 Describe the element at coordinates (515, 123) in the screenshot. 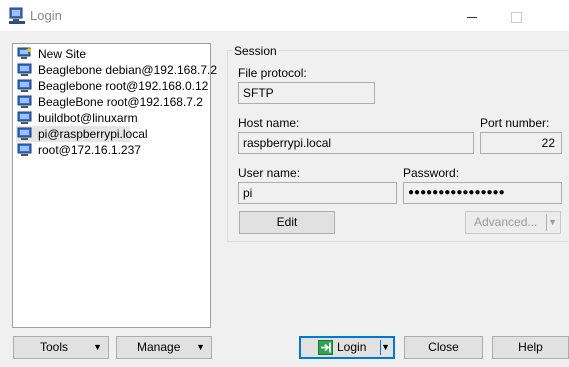

I see `port-number-label: Port number:` at that location.